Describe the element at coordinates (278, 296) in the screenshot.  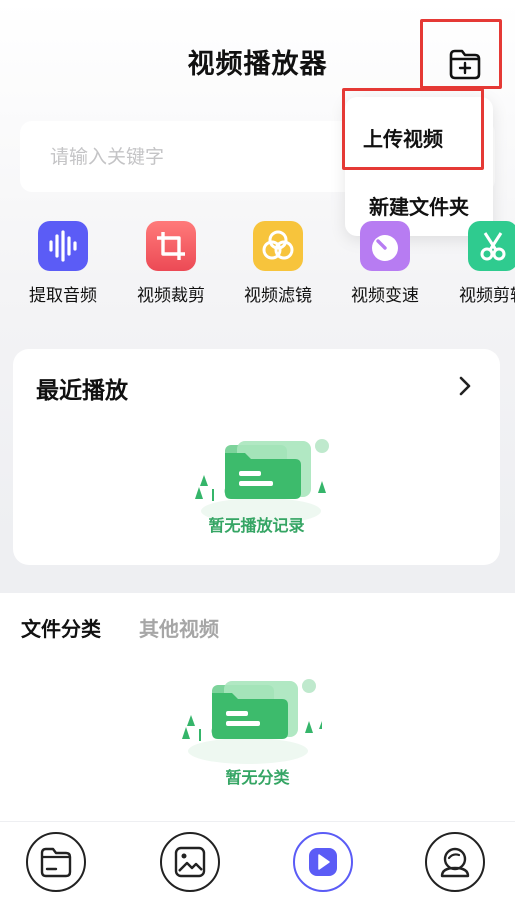
I see `tool-label: 视频滤镜` at that location.